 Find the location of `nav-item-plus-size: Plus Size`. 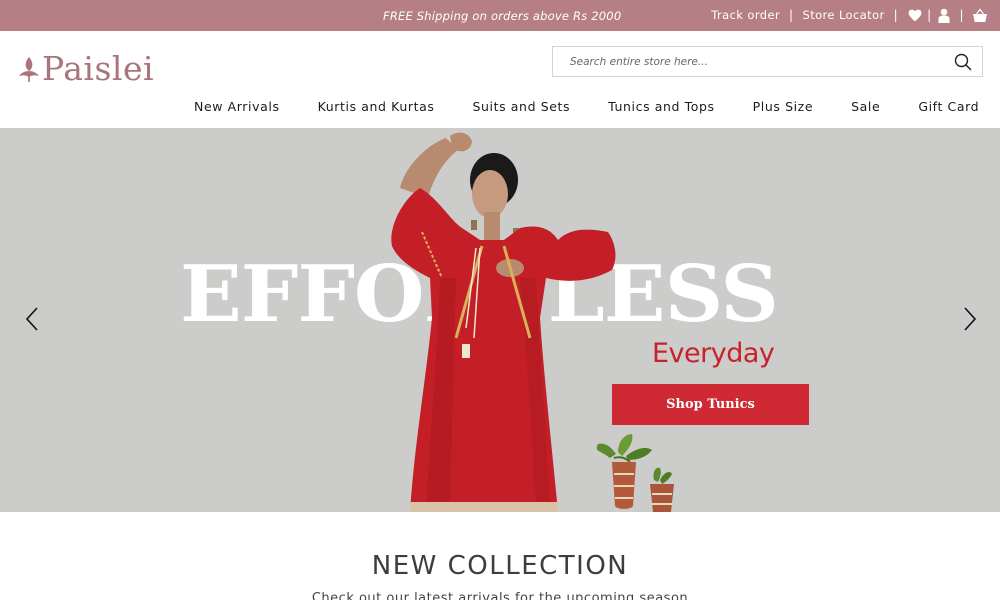

nav-item-plus-size: Plus Size is located at coordinates (783, 106).